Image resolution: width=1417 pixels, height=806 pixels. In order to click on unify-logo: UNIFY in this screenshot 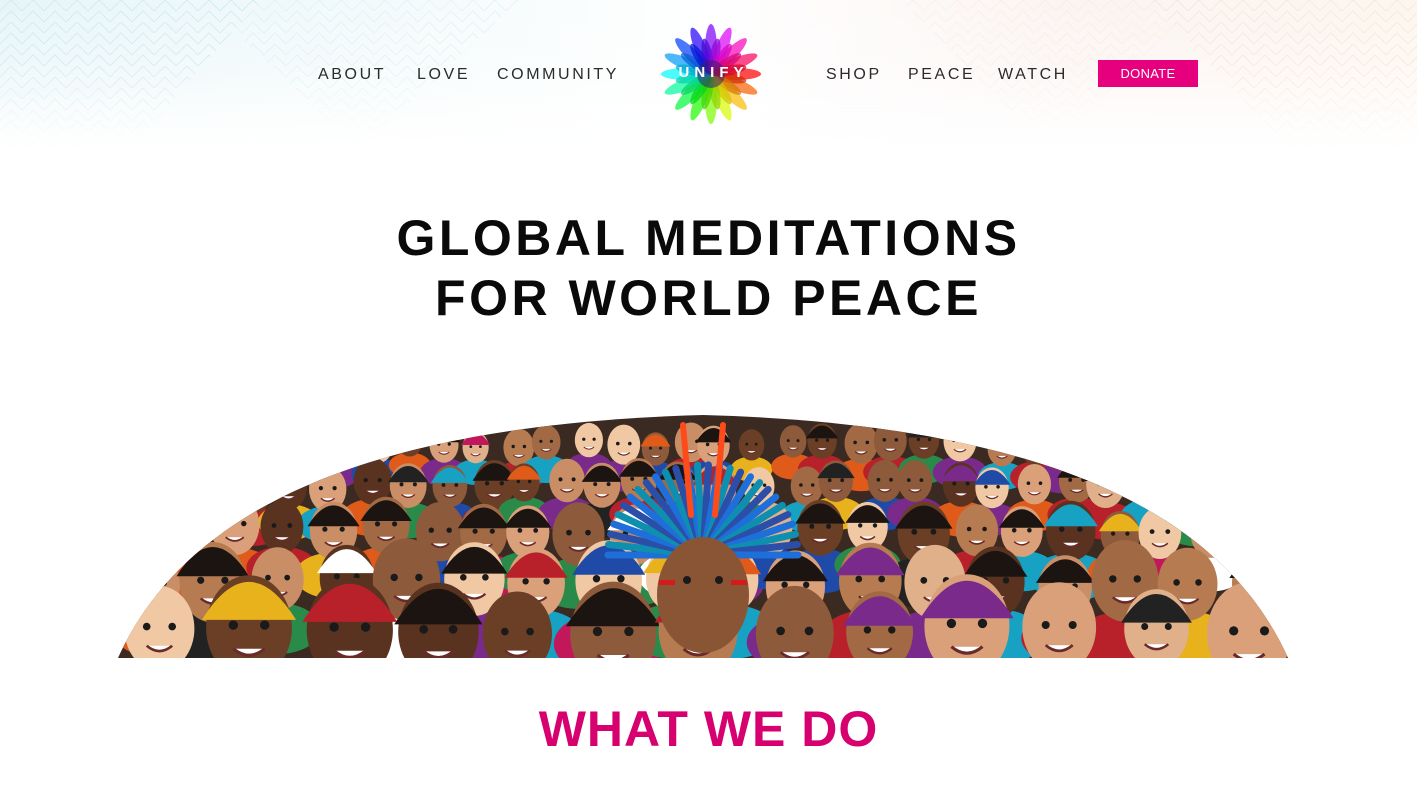, I will do `click(711, 74)`.